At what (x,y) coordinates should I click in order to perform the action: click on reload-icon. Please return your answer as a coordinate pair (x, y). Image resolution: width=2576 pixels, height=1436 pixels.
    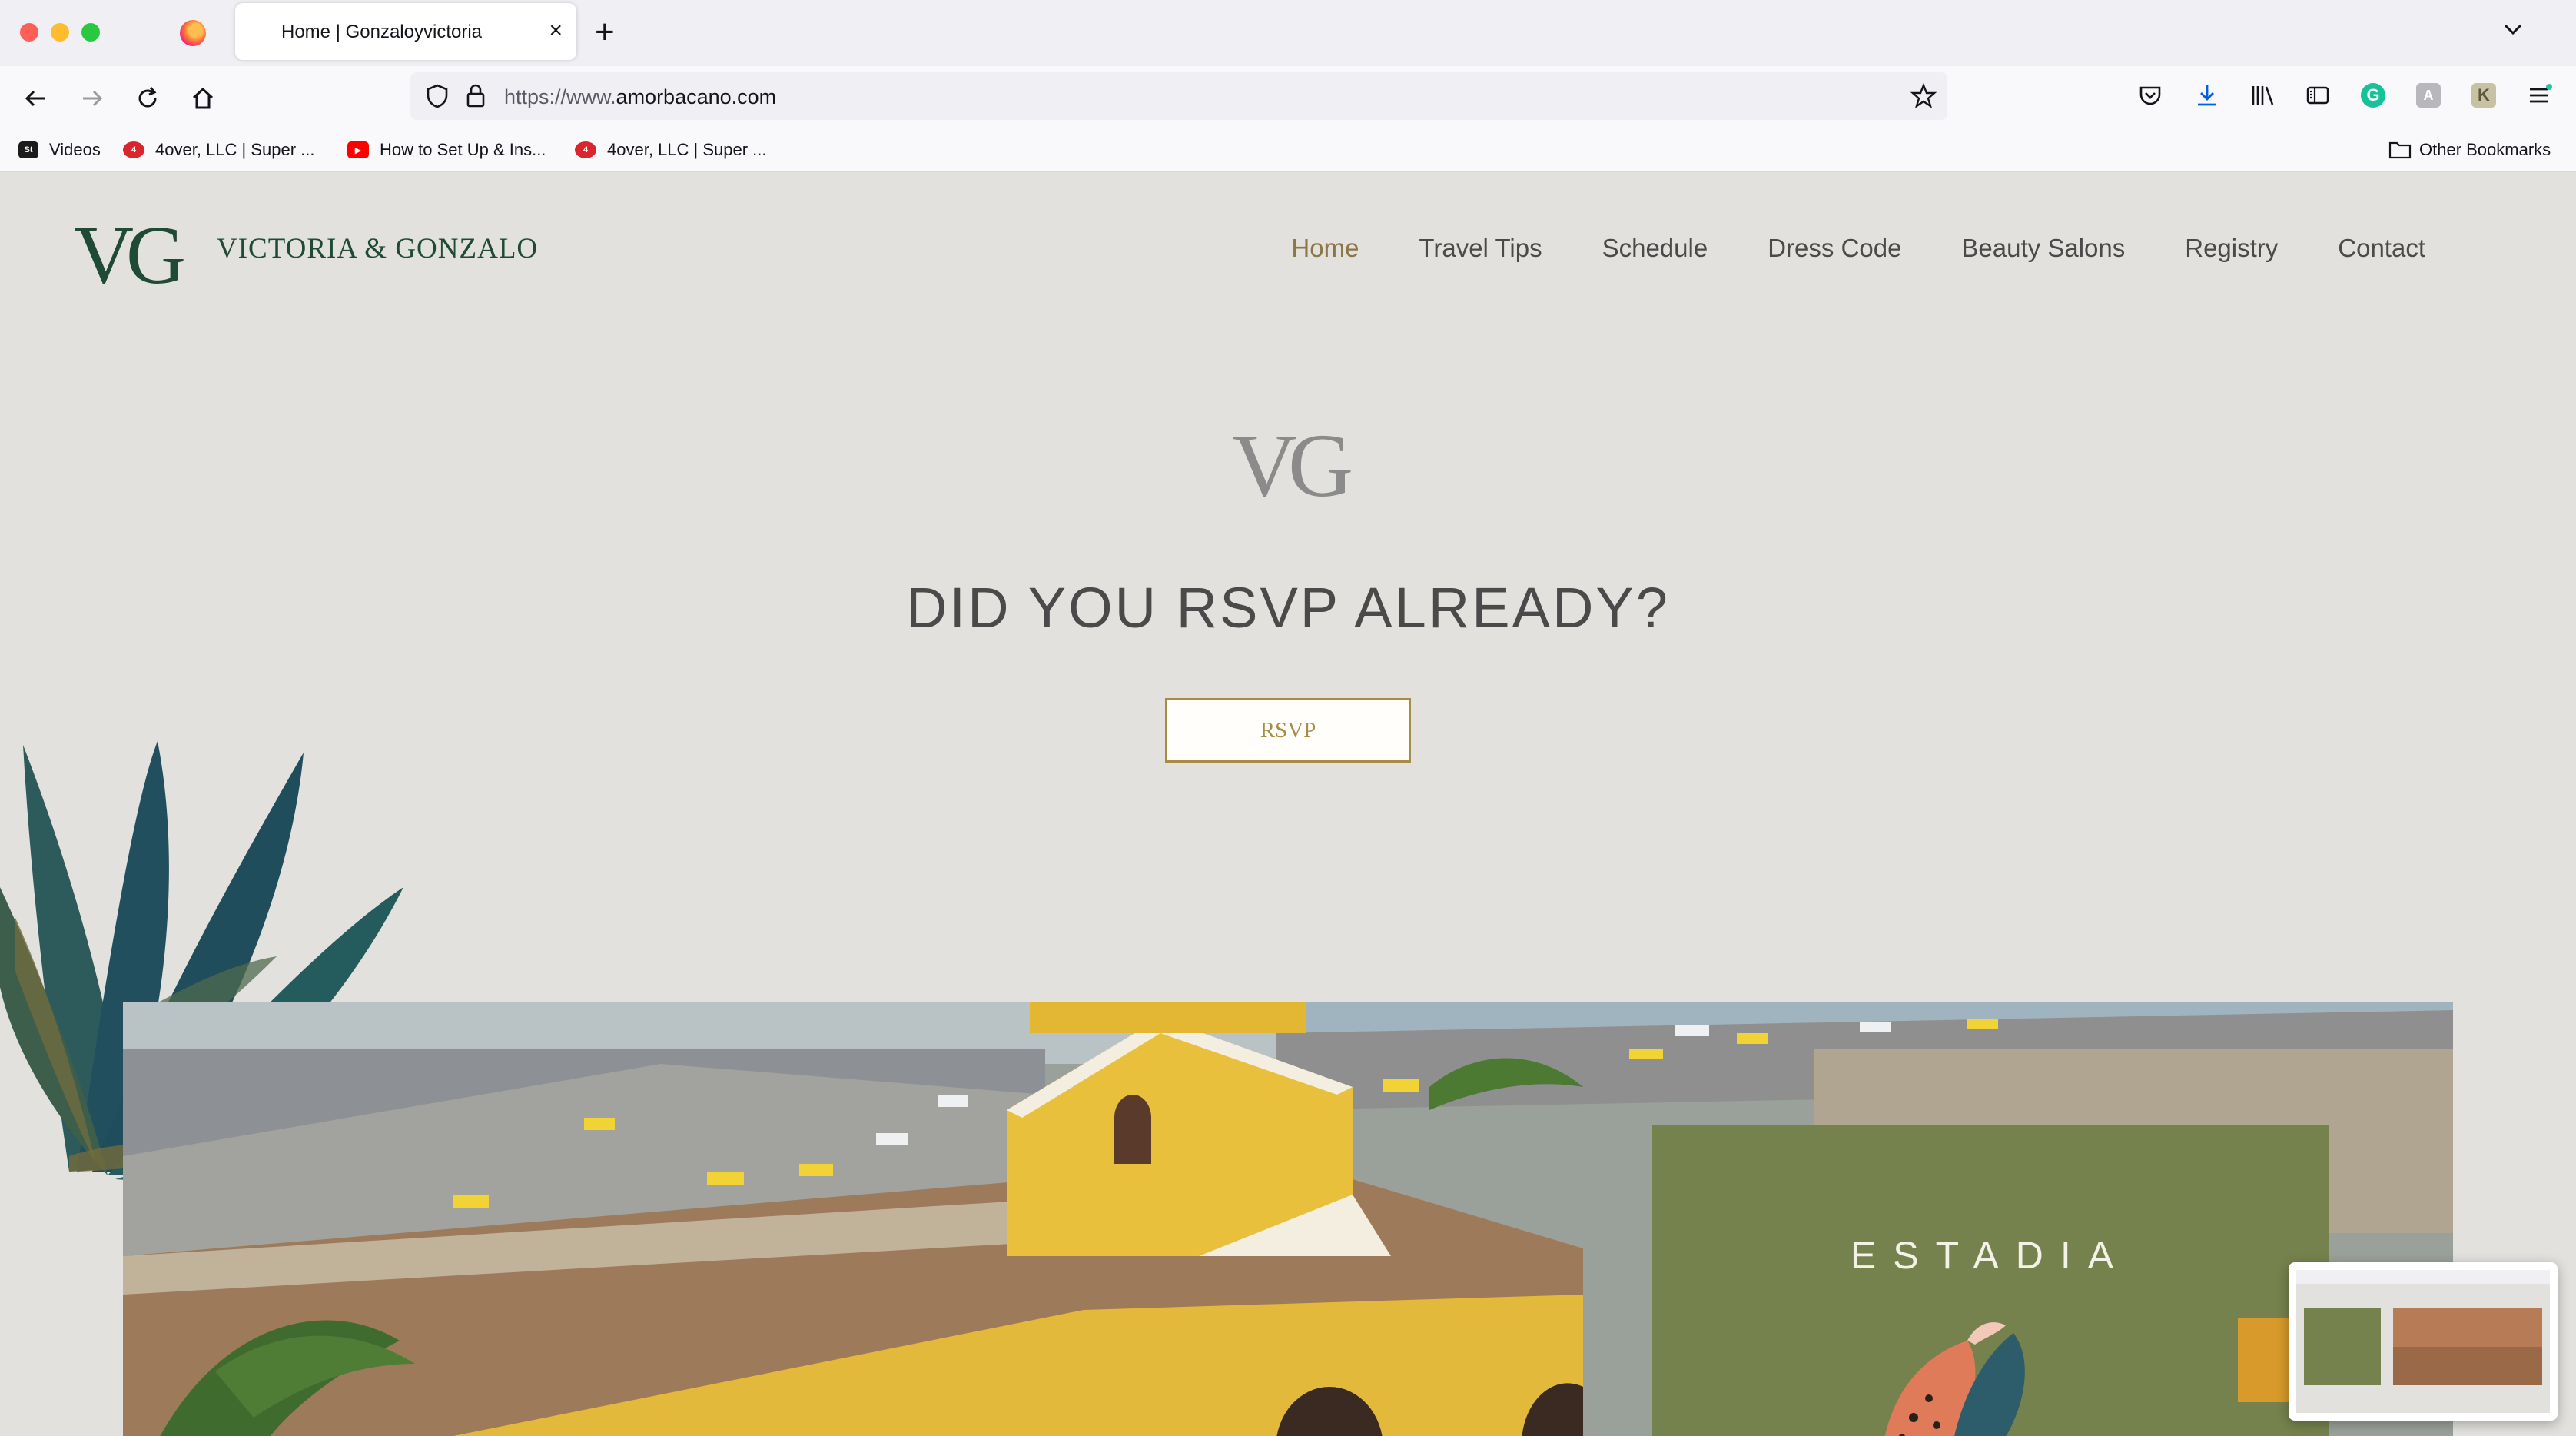
    Looking at the image, I should click on (147, 98).